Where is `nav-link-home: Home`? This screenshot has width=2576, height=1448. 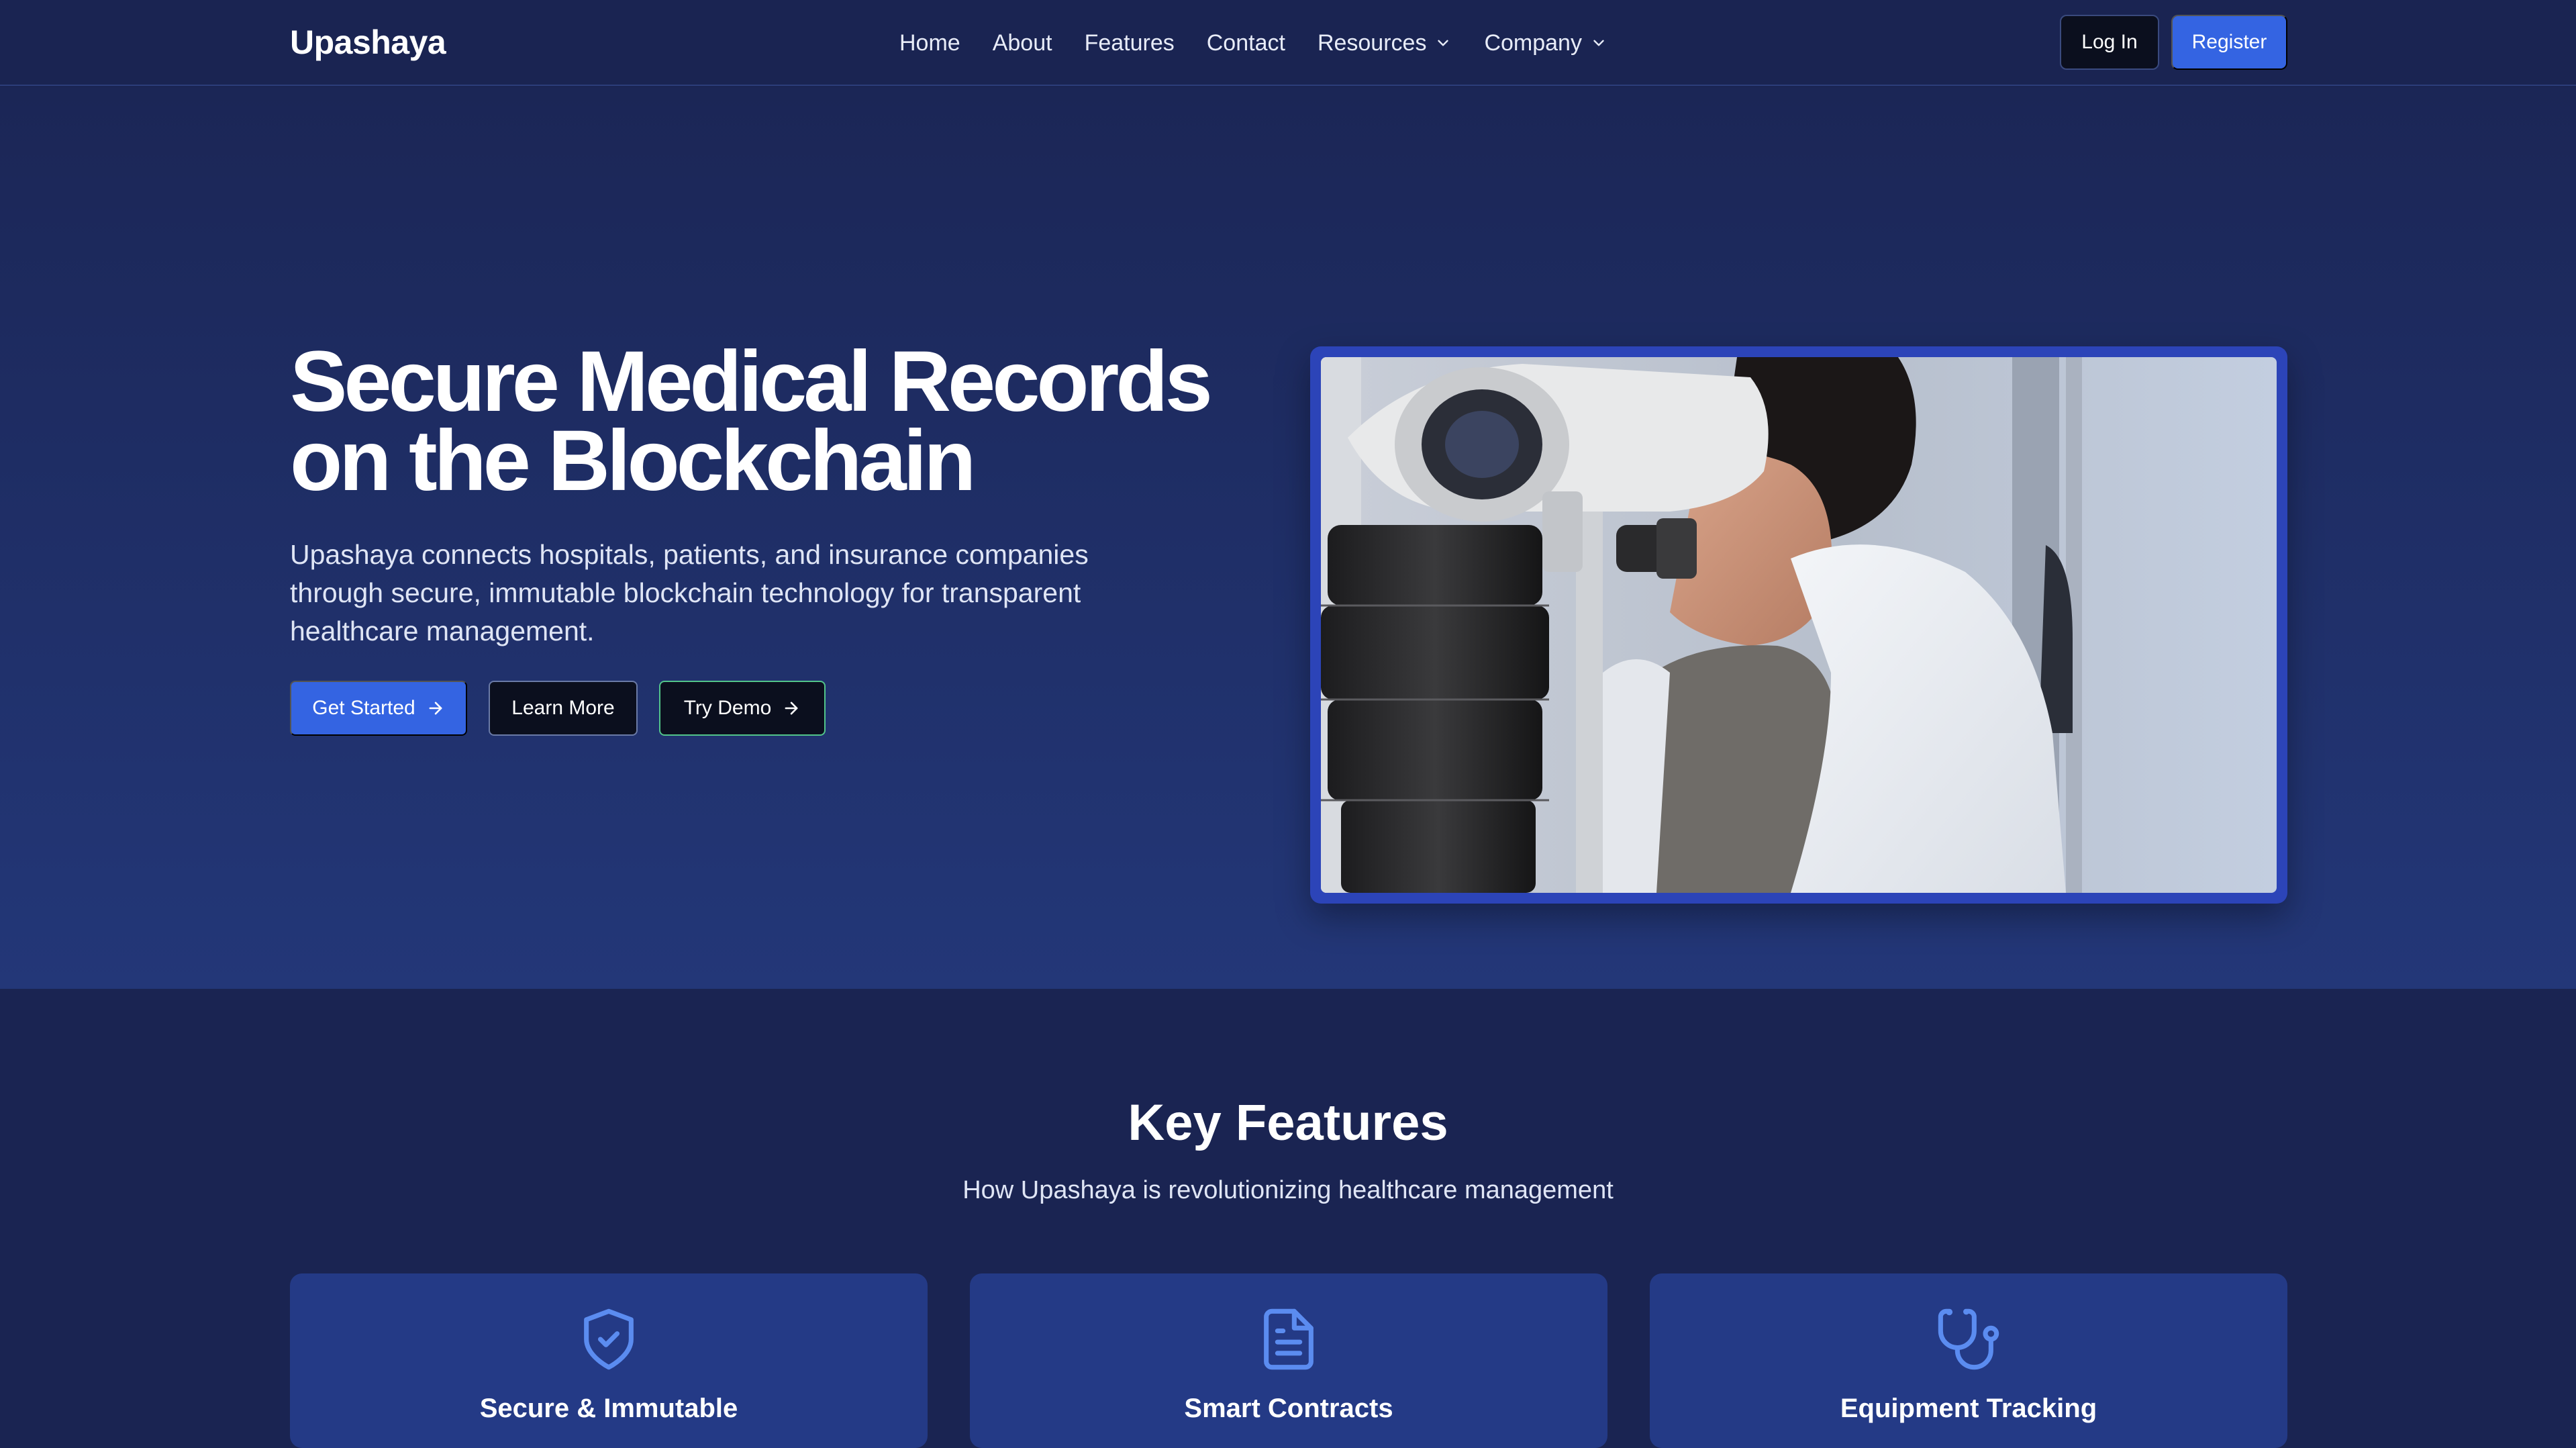 nav-link-home: Home is located at coordinates (929, 43).